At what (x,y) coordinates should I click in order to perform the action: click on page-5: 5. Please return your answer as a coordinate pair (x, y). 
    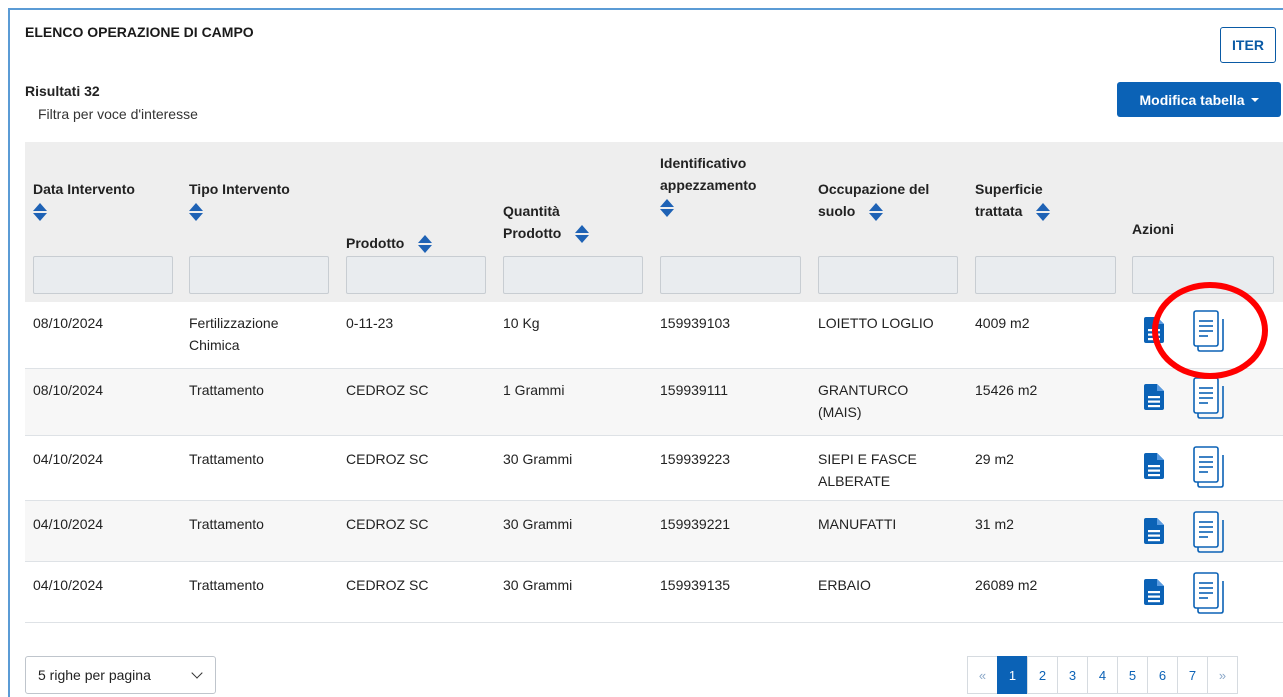
    Looking at the image, I should click on (1132, 675).